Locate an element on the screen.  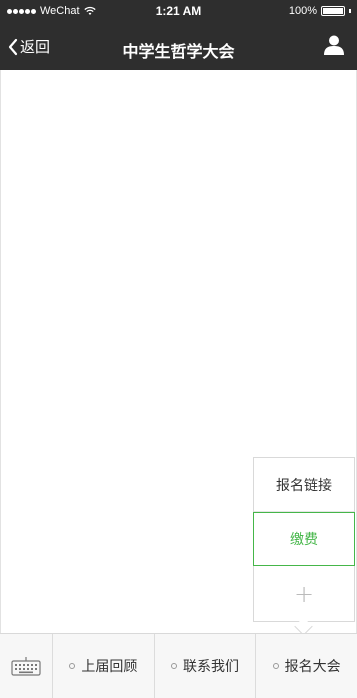
keyboard-icon is located at coordinates (26, 666).